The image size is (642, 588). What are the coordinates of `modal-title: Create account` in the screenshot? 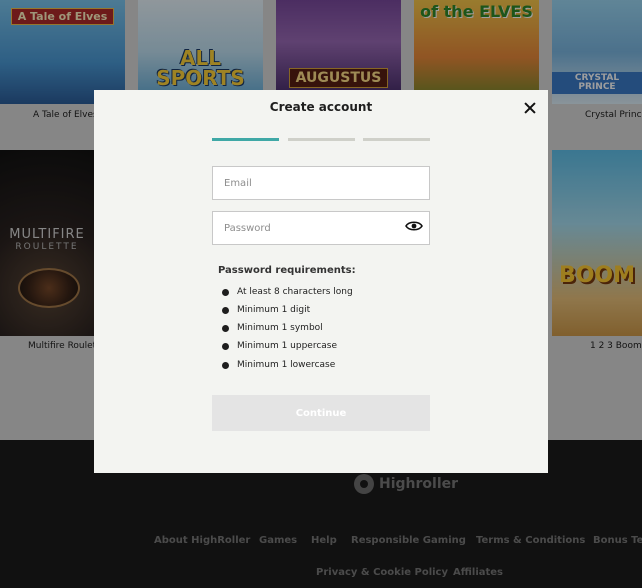 It's located at (321, 107).